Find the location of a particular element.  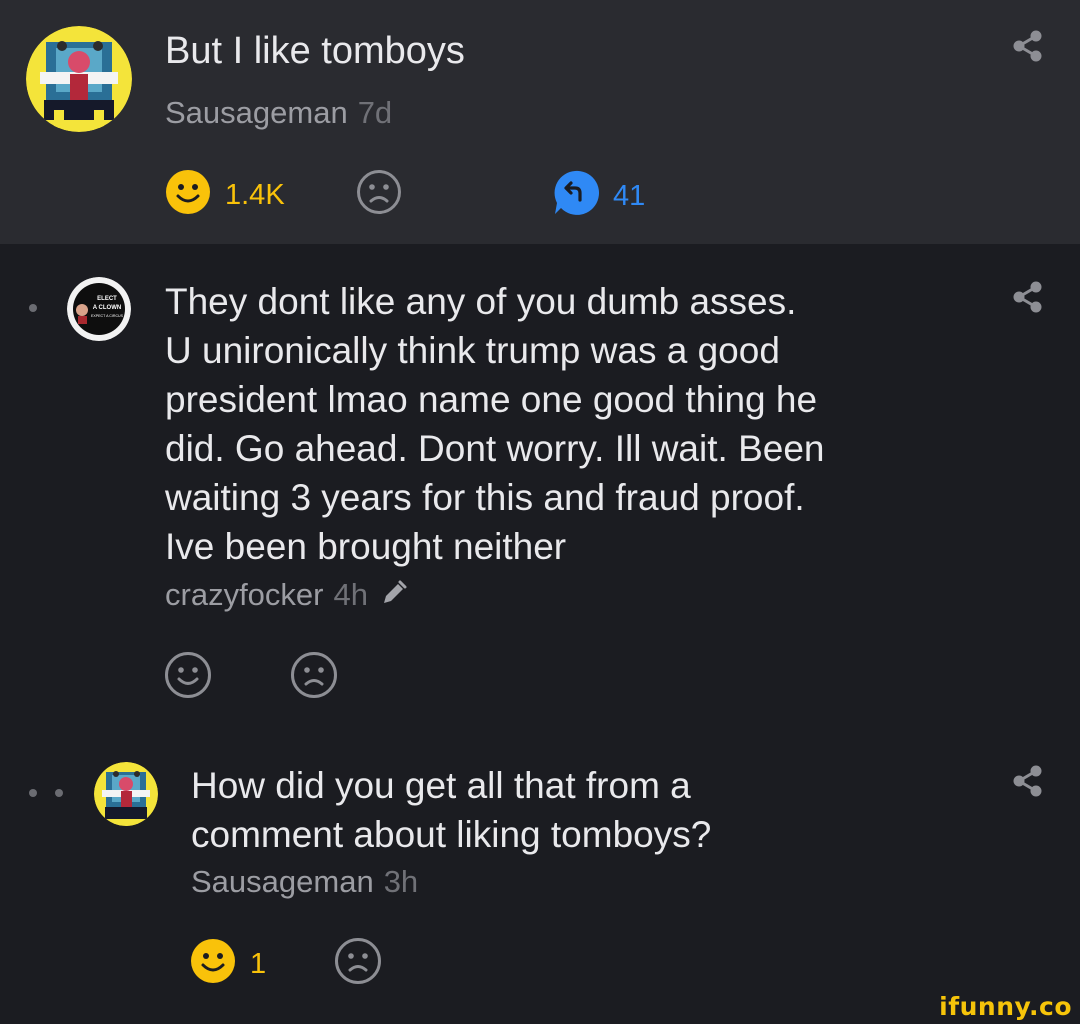

ifunny-watermark: ifunny.co is located at coordinates (1005, 1006).